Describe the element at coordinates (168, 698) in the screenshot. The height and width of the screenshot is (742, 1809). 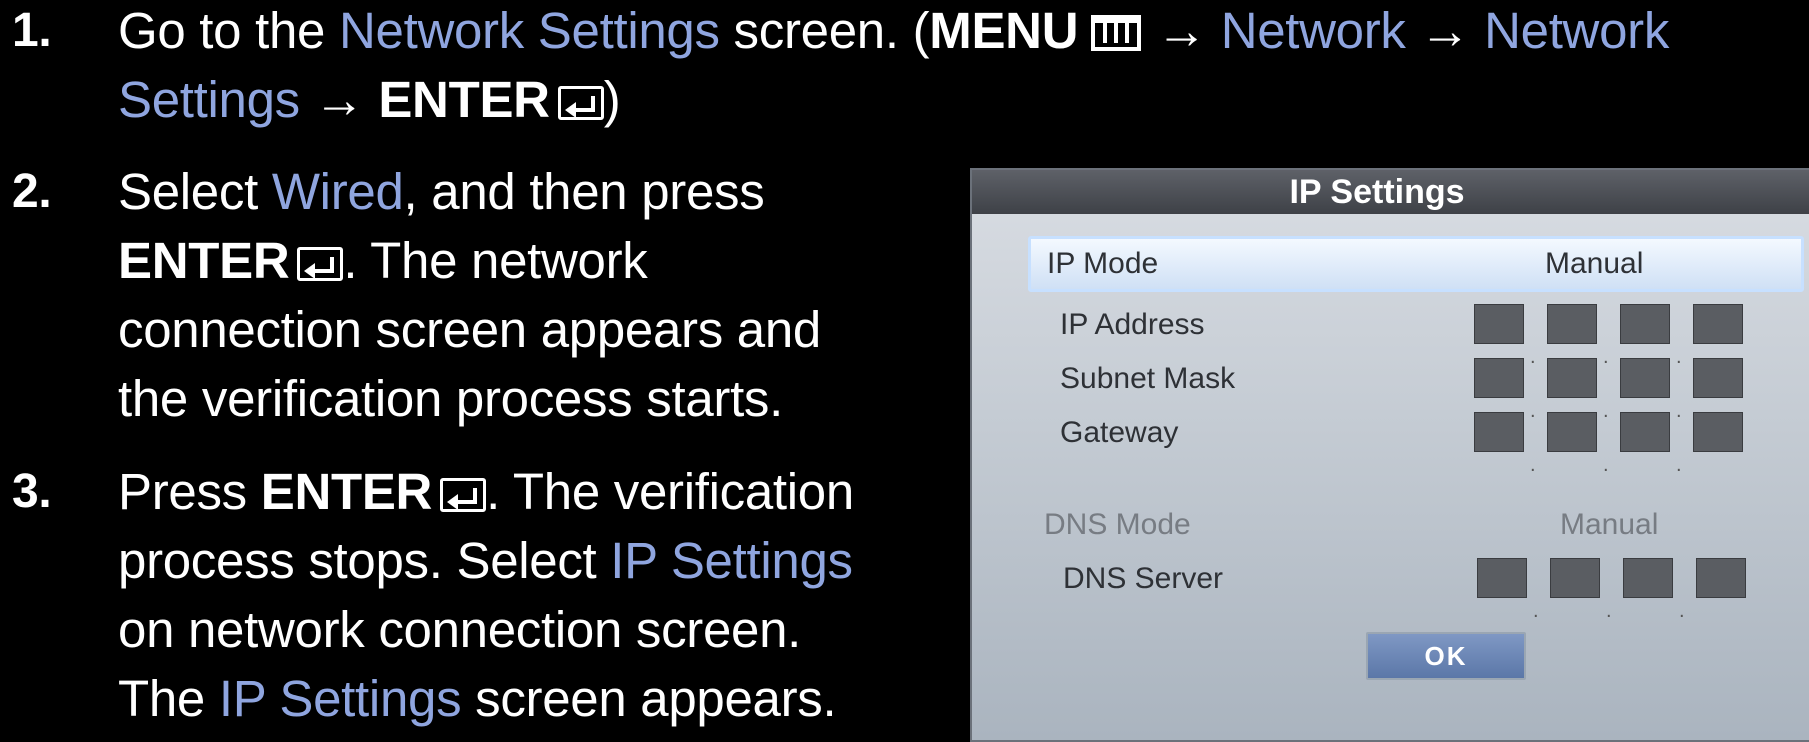
I see `step-text-segment: The` at that location.